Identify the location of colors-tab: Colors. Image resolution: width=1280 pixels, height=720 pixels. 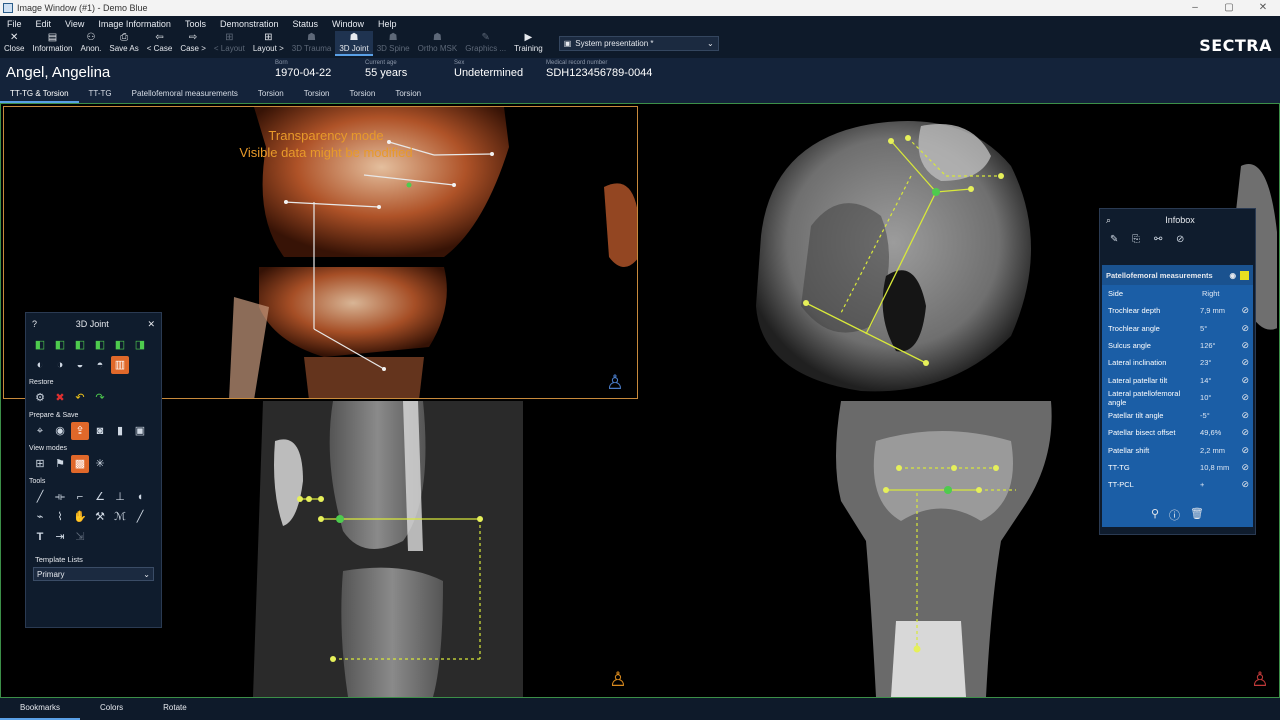
(111, 709).